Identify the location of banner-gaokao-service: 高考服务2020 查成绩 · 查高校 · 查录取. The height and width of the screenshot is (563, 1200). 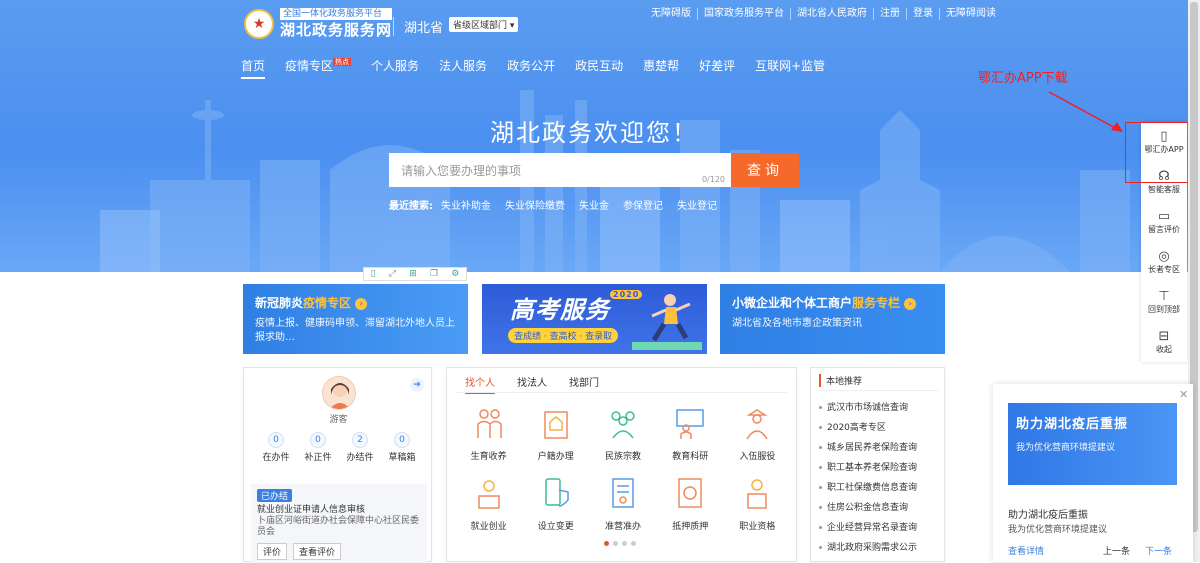
(594, 319).